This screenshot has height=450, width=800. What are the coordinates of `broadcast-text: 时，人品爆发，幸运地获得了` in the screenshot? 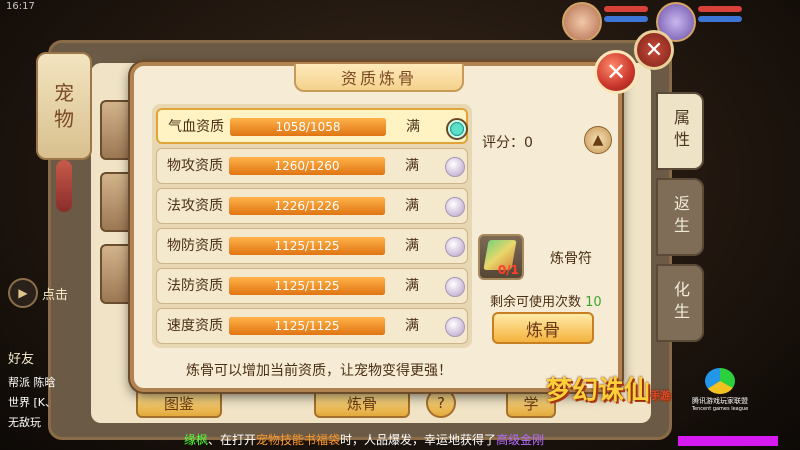 It's located at (418, 440).